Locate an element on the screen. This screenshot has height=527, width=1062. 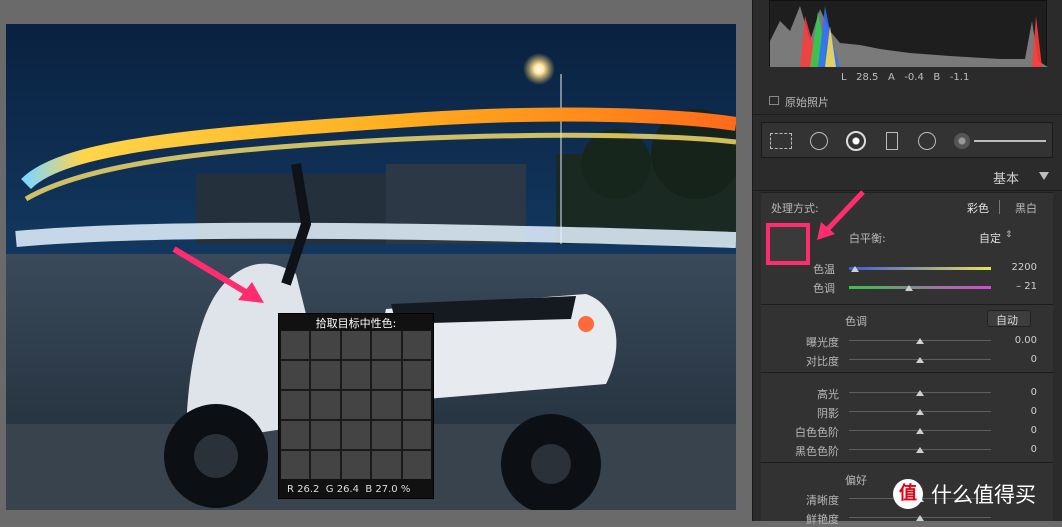
brush-size-slider is located at coordinates (1010, 141).